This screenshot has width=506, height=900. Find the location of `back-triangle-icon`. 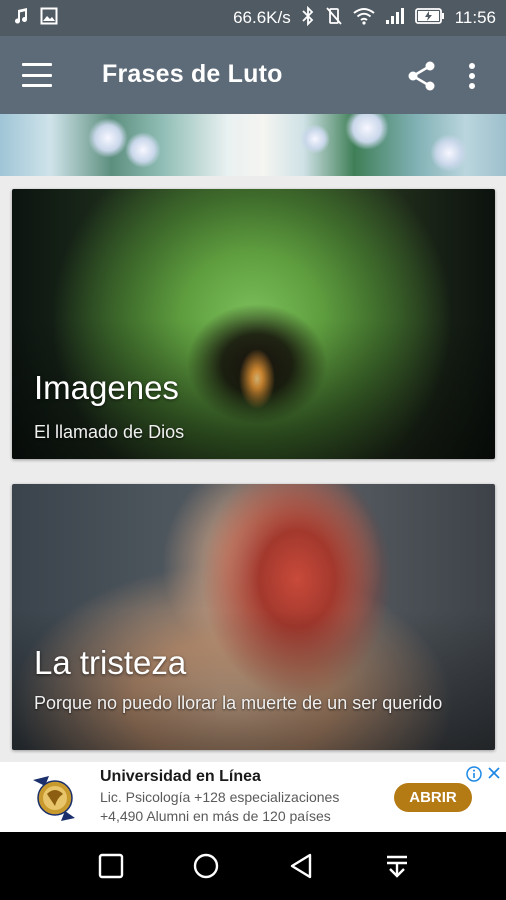

back-triangle-icon is located at coordinates (302, 866).